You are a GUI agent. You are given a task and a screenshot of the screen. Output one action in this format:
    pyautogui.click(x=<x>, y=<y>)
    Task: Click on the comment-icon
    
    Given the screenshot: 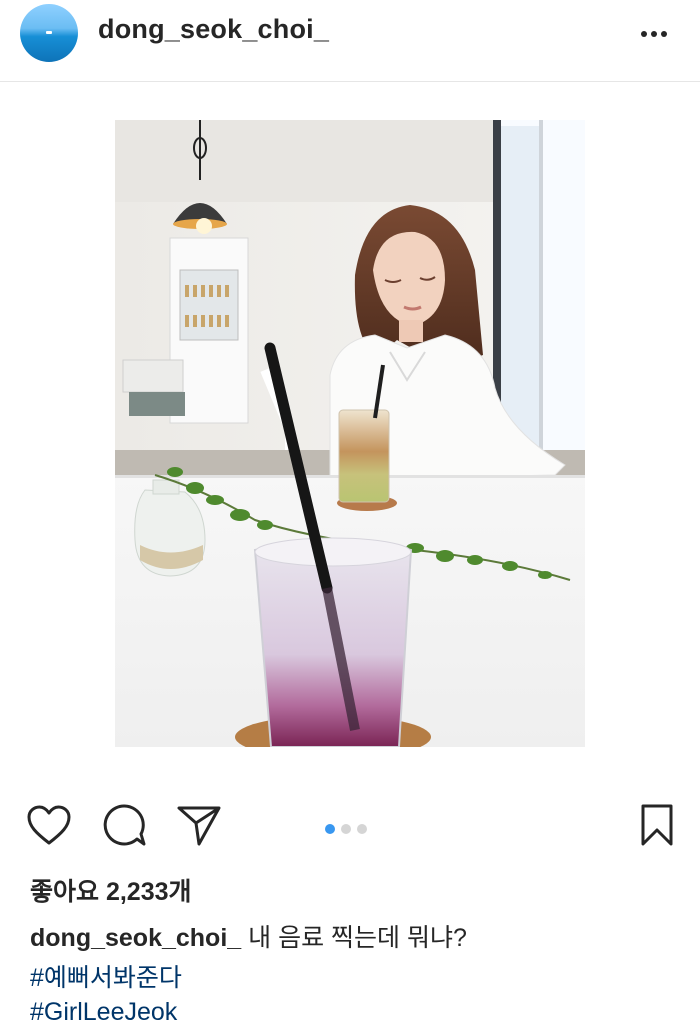 What is the action you would take?
    pyautogui.click(x=124, y=825)
    